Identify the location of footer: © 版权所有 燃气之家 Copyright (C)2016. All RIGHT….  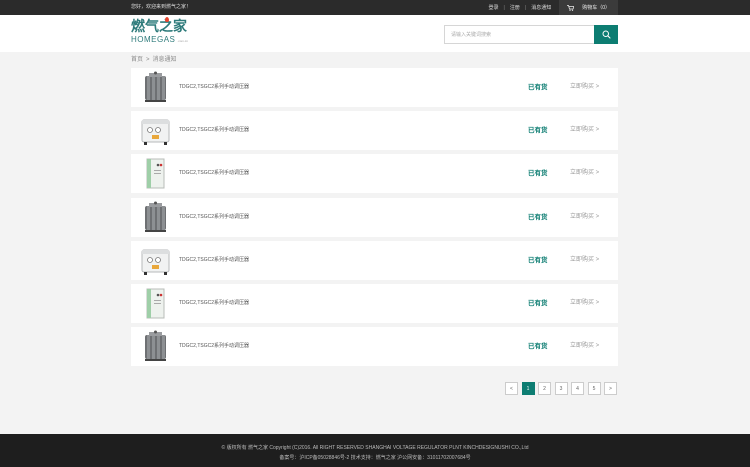
(375, 450).